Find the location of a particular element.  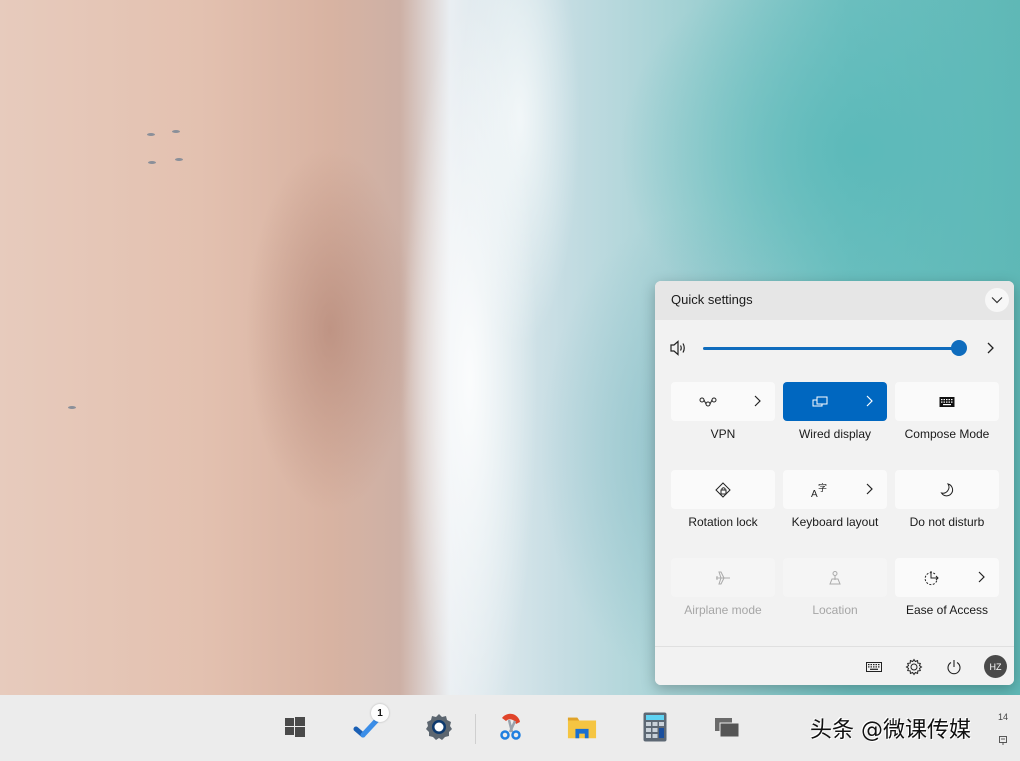

tile-vpn is located at coordinates (723, 401).